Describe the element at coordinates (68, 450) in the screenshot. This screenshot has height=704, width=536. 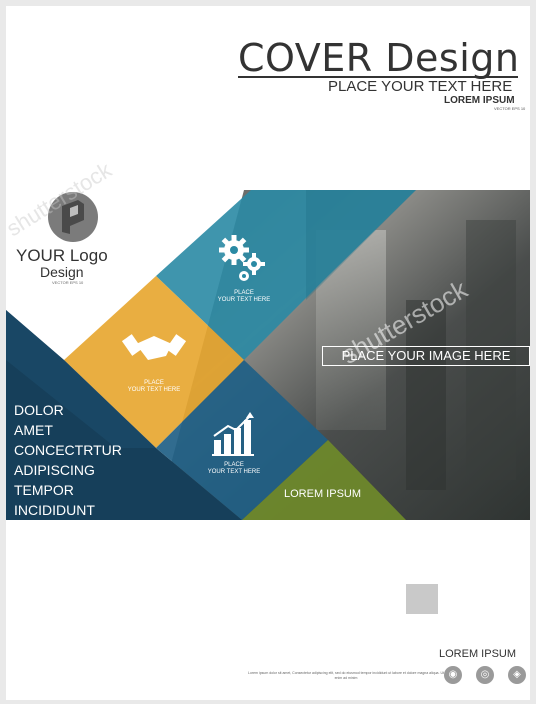
I see `list-item: CONCECTRTUR` at that location.